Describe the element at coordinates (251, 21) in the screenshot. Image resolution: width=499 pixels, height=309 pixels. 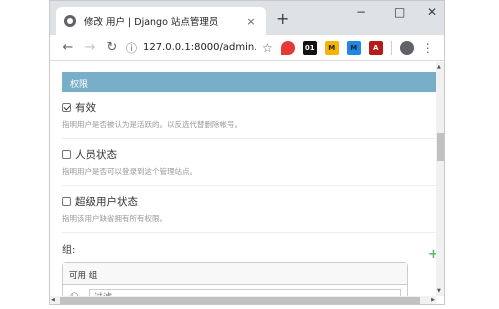
I see `tab-close-icon: ×` at that location.